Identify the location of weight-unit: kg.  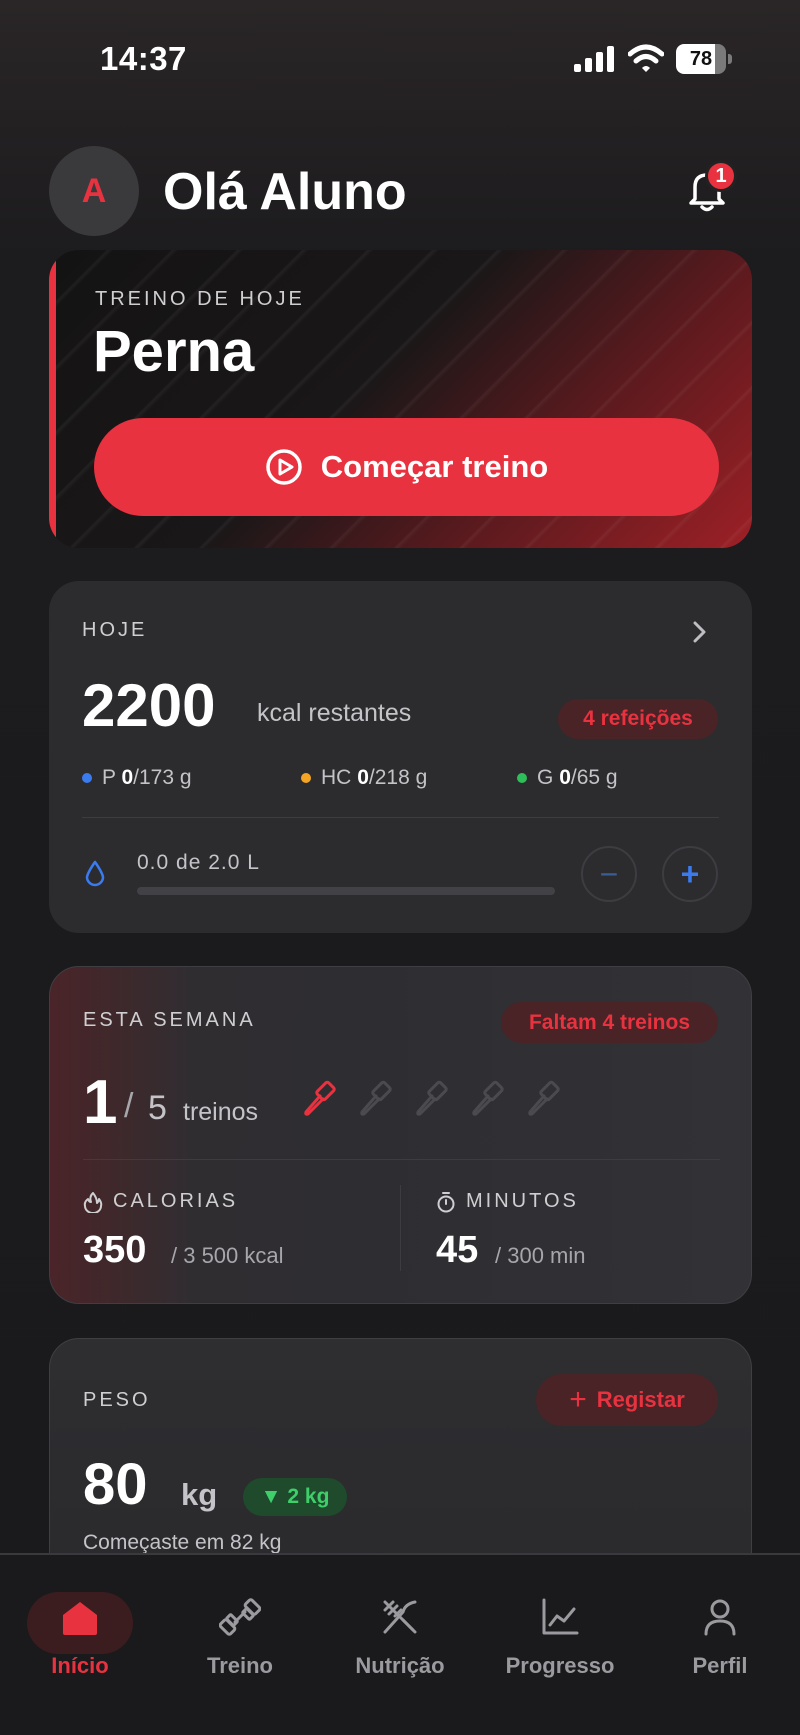
(199, 1494).